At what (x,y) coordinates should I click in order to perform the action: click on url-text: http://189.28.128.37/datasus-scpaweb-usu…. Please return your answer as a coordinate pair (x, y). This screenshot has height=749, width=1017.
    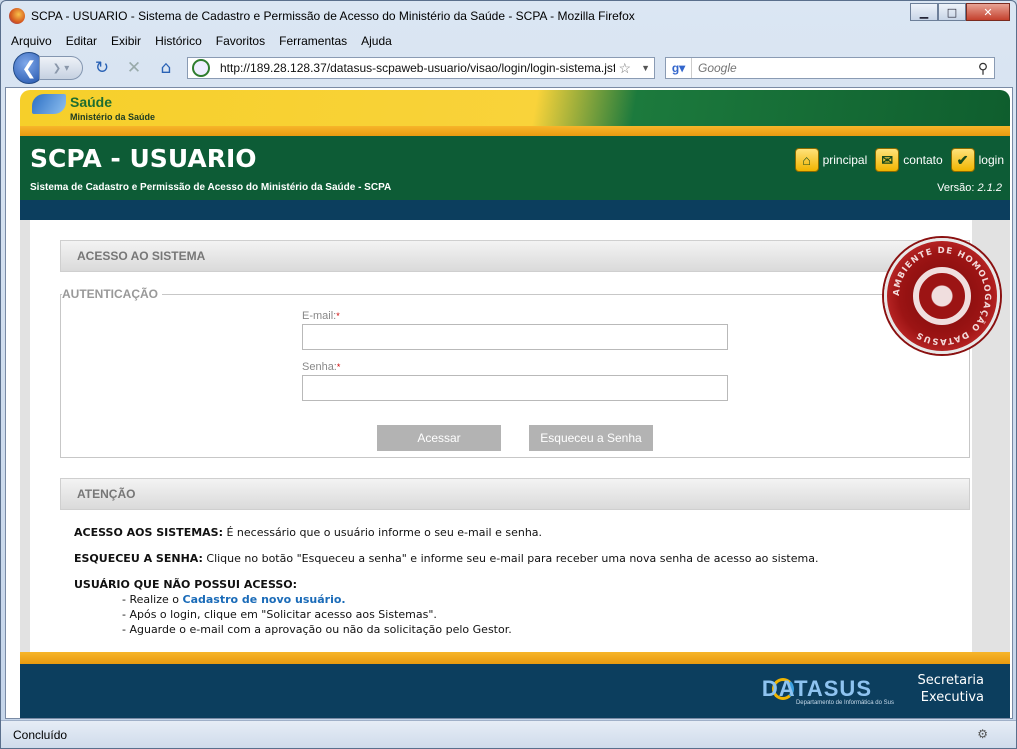
    Looking at the image, I should click on (417, 68).